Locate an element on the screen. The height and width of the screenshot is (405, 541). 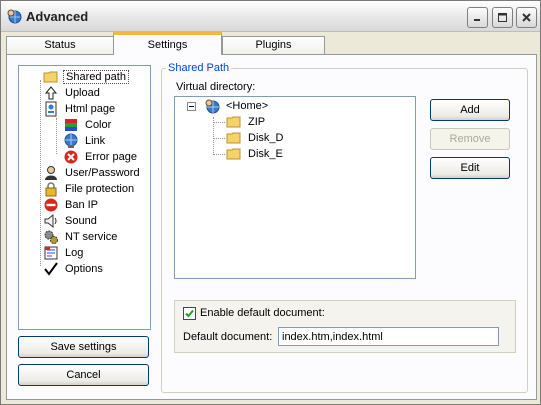
save-settings-button: Save settings is located at coordinates (83, 347).